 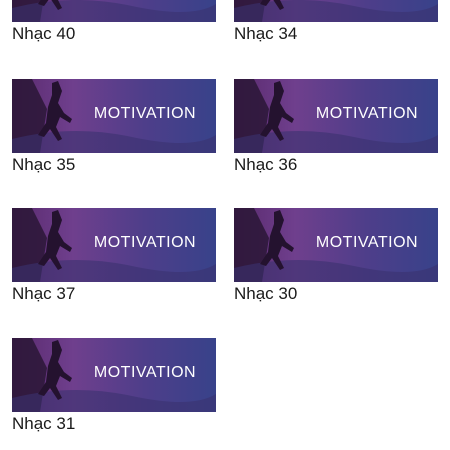 I want to click on music-item: MOTIVATION Nhạc 30, so click(x=336, y=259).